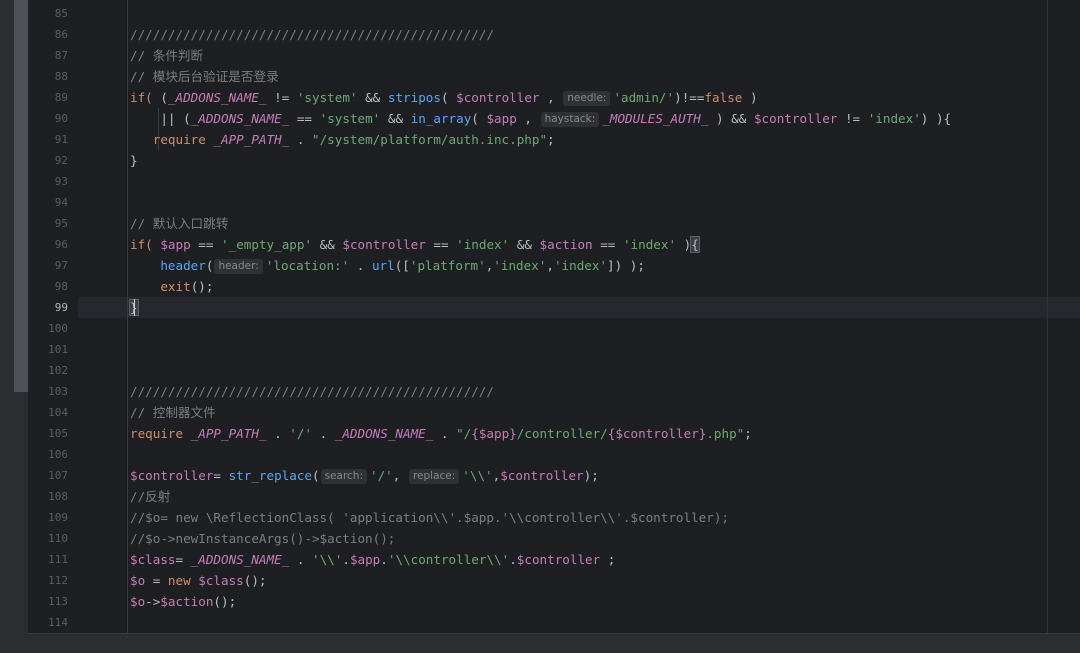 The width and height of the screenshot is (1080, 653). Describe the element at coordinates (61, 55) in the screenshot. I see `line-number: 87` at that location.